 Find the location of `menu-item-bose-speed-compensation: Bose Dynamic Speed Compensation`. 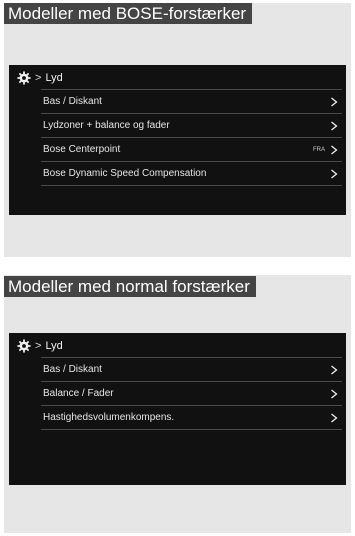

menu-item-bose-speed-compensation: Bose Dynamic Speed Compensation is located at coordinates (191, 173).